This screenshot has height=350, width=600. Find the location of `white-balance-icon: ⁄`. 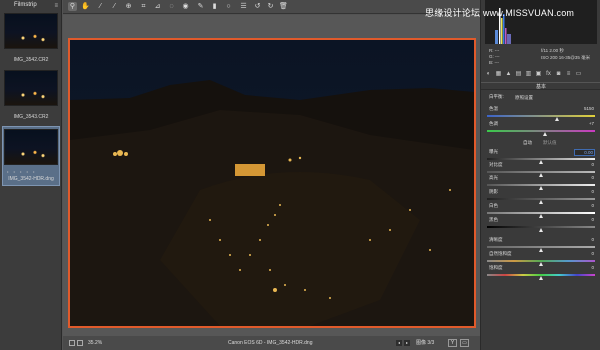

white-balance-icon: ⁄ is located at coordinates (100, 6).